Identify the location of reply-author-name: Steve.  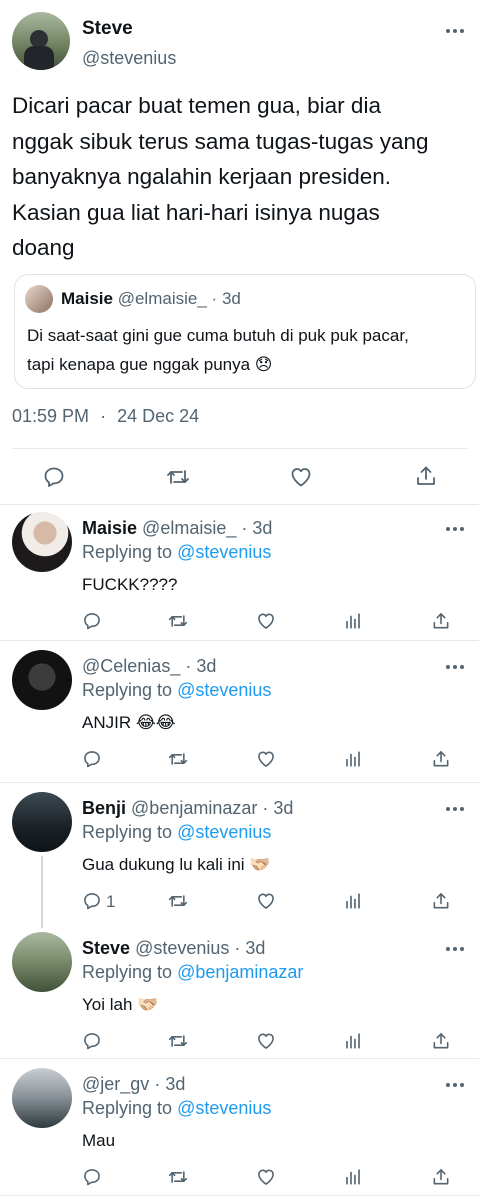
(106, 948).